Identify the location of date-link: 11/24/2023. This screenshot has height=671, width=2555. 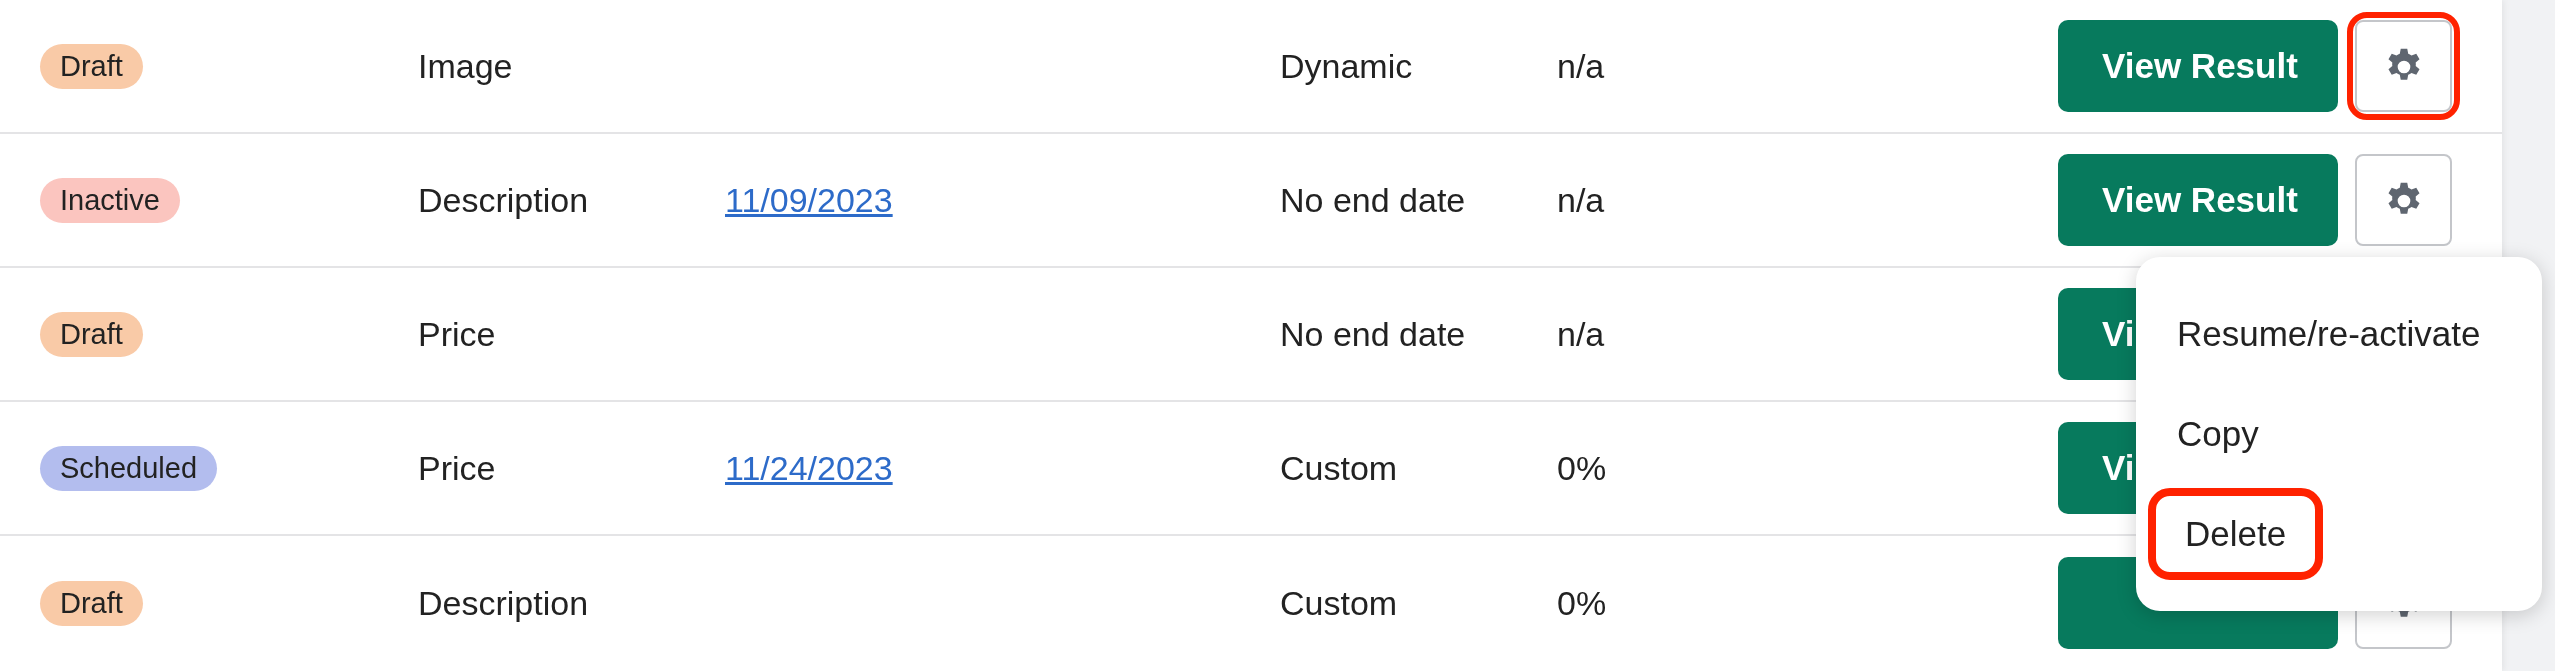
(809, 467).